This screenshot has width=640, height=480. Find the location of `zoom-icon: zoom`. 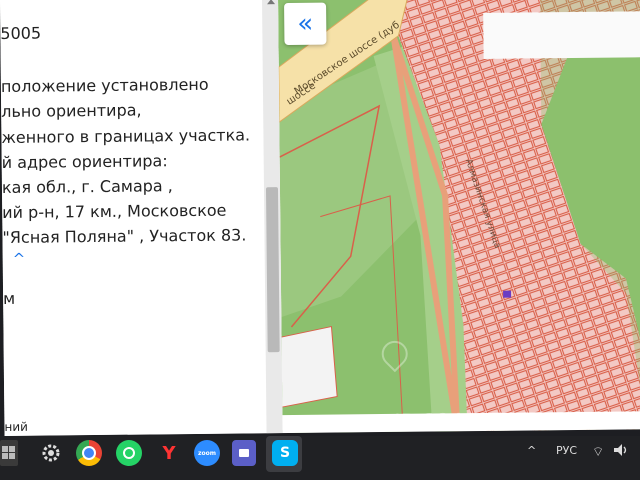

zoom-icon: zoom is located at coordinates (207, 453).